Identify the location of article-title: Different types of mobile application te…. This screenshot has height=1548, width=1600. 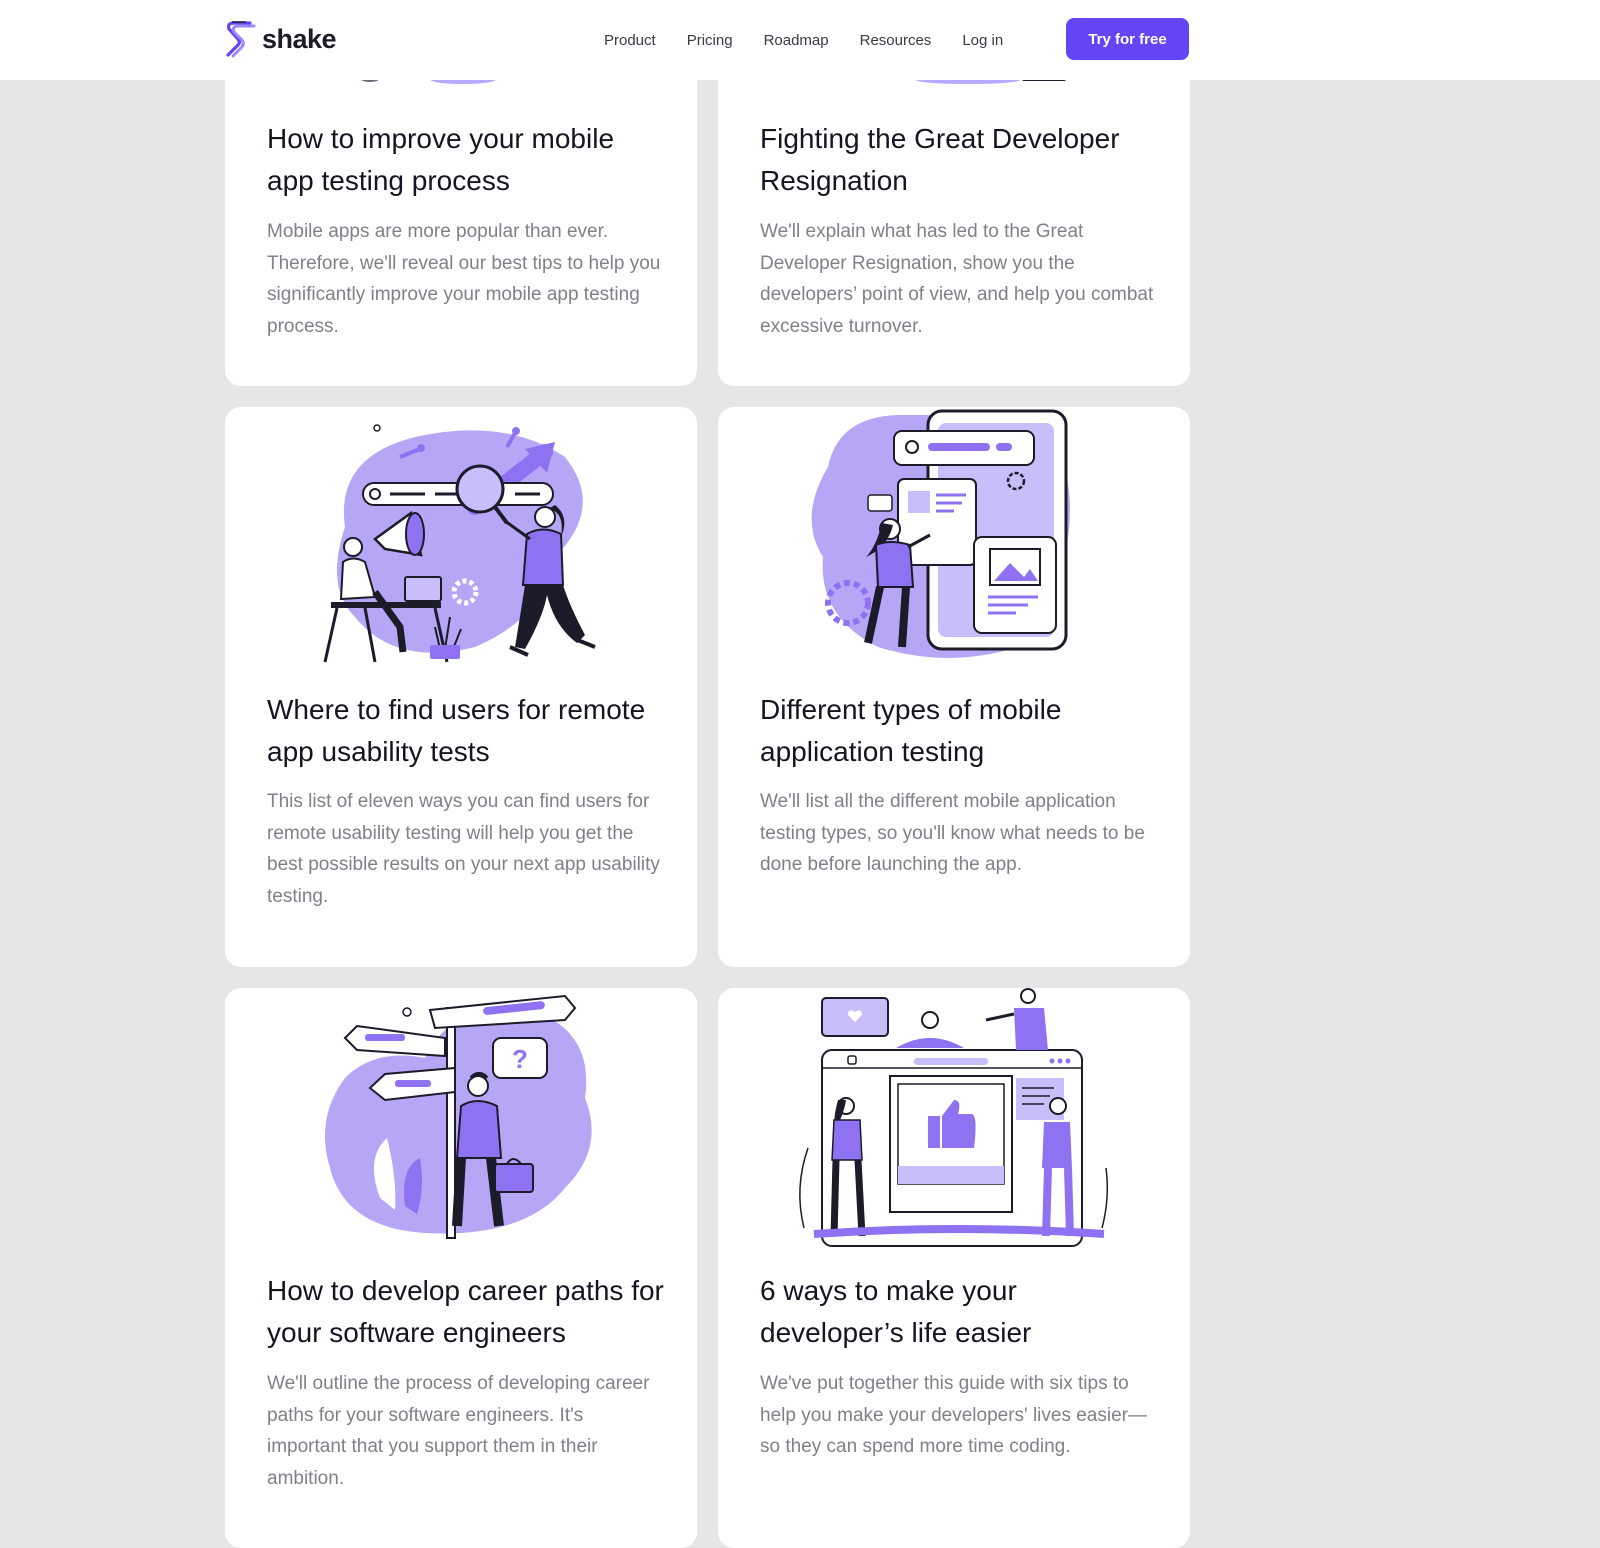
(960, 731).